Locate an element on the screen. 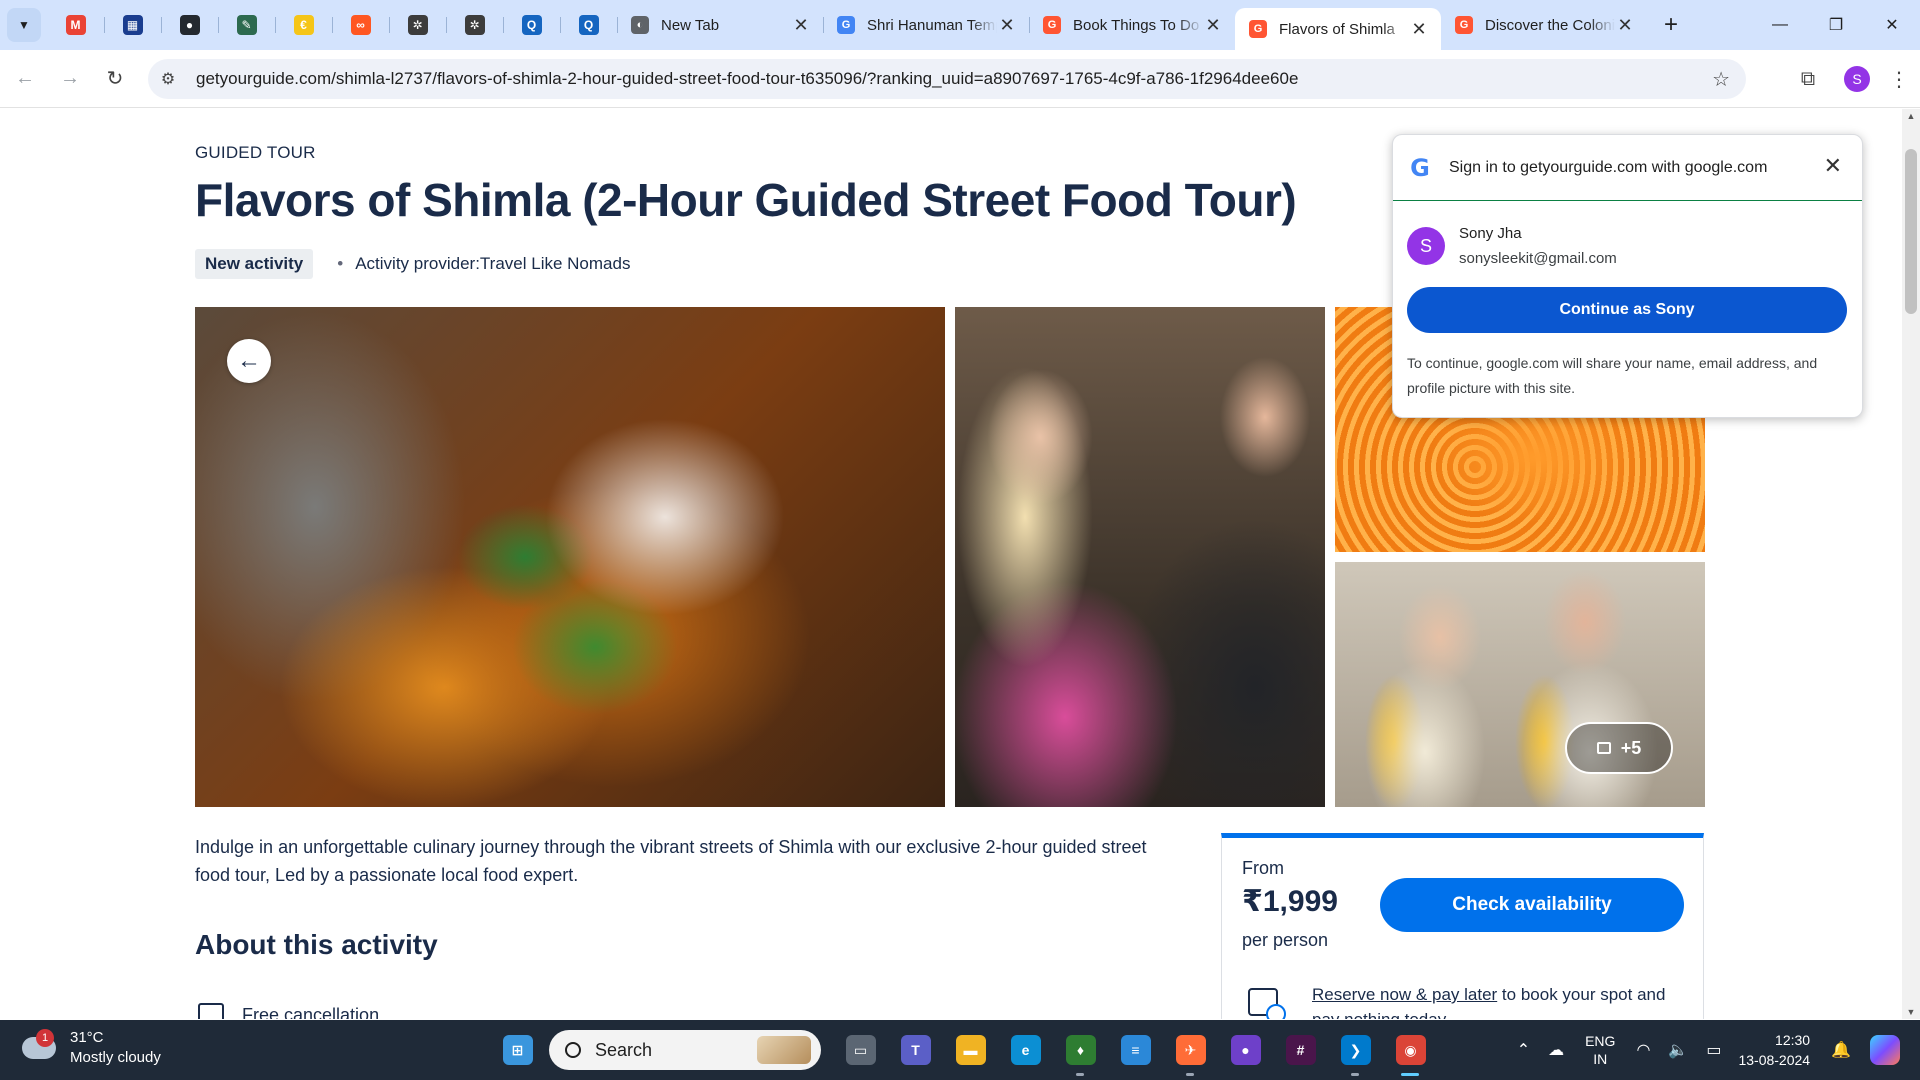 The width and height of the screenshot is (1920, 1080). restore-button: ❐ is located at coordinates (1836, 25).